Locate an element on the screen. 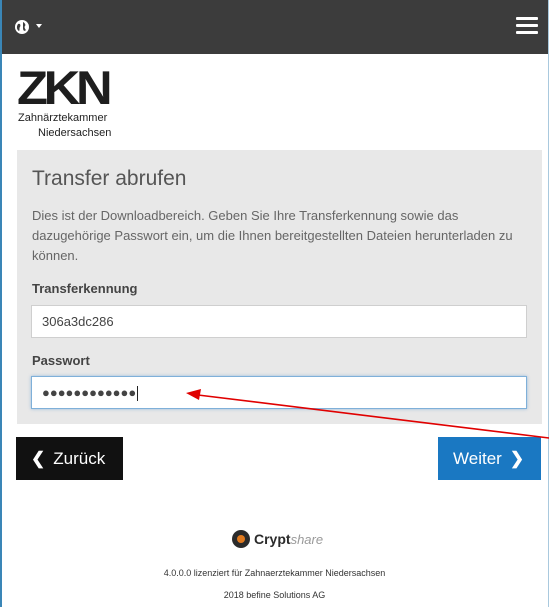 The width and height of the screenshot is (549, 607). logo-wordmark: ZKN is located at coordinates (65, 87).